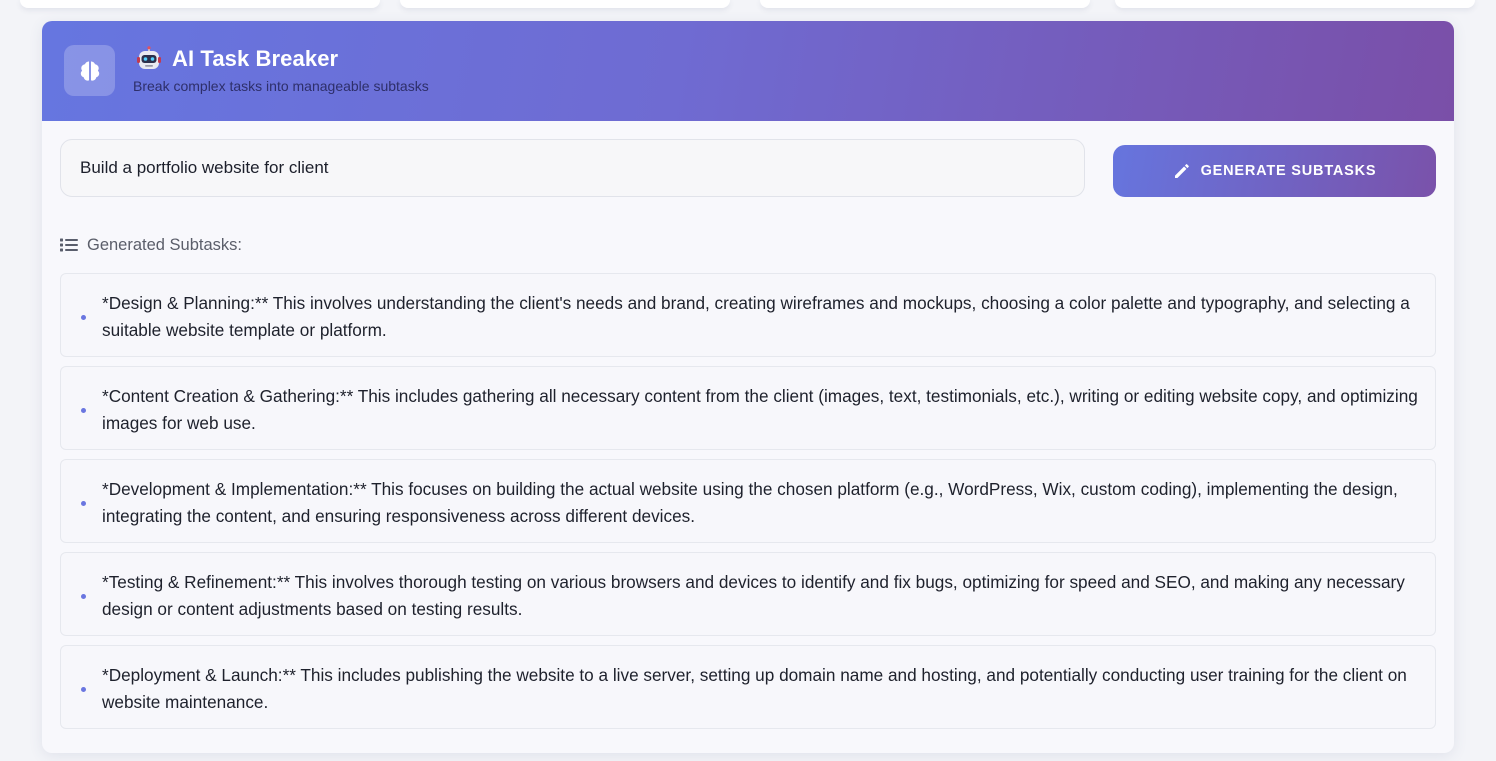  I want to click on generate-subtasks-button: GENERATE SUBTASKS, so click(1274, 171).